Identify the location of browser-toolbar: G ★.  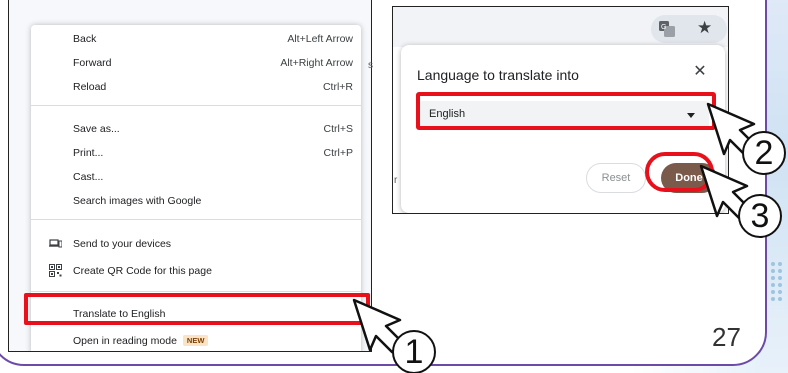
(560, 27).